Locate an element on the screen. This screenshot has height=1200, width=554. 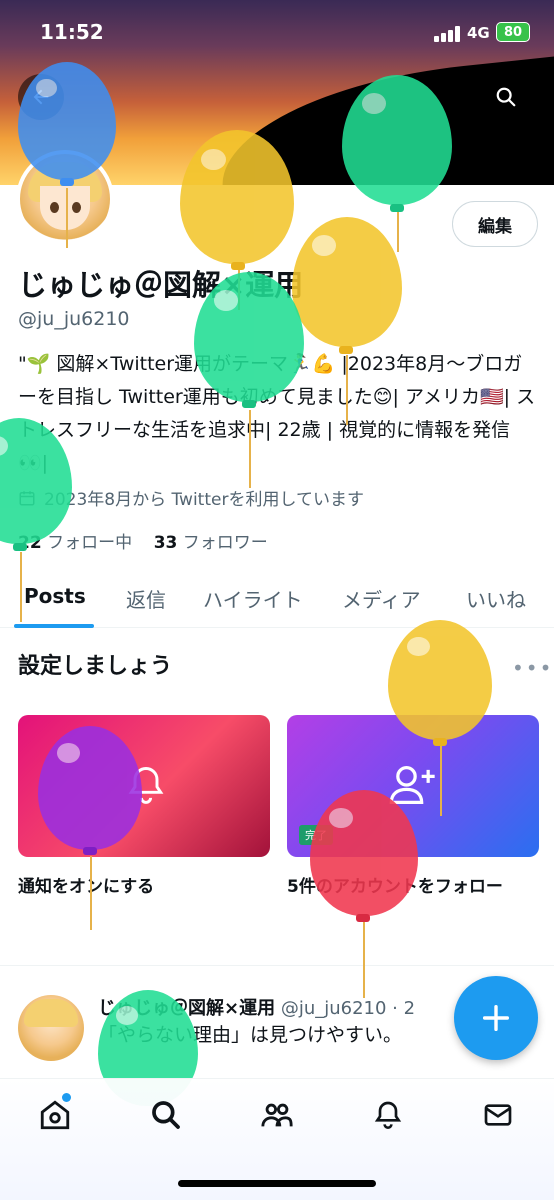
status-bar: 11:52 4G 80 is located at coordinates (277, 30).